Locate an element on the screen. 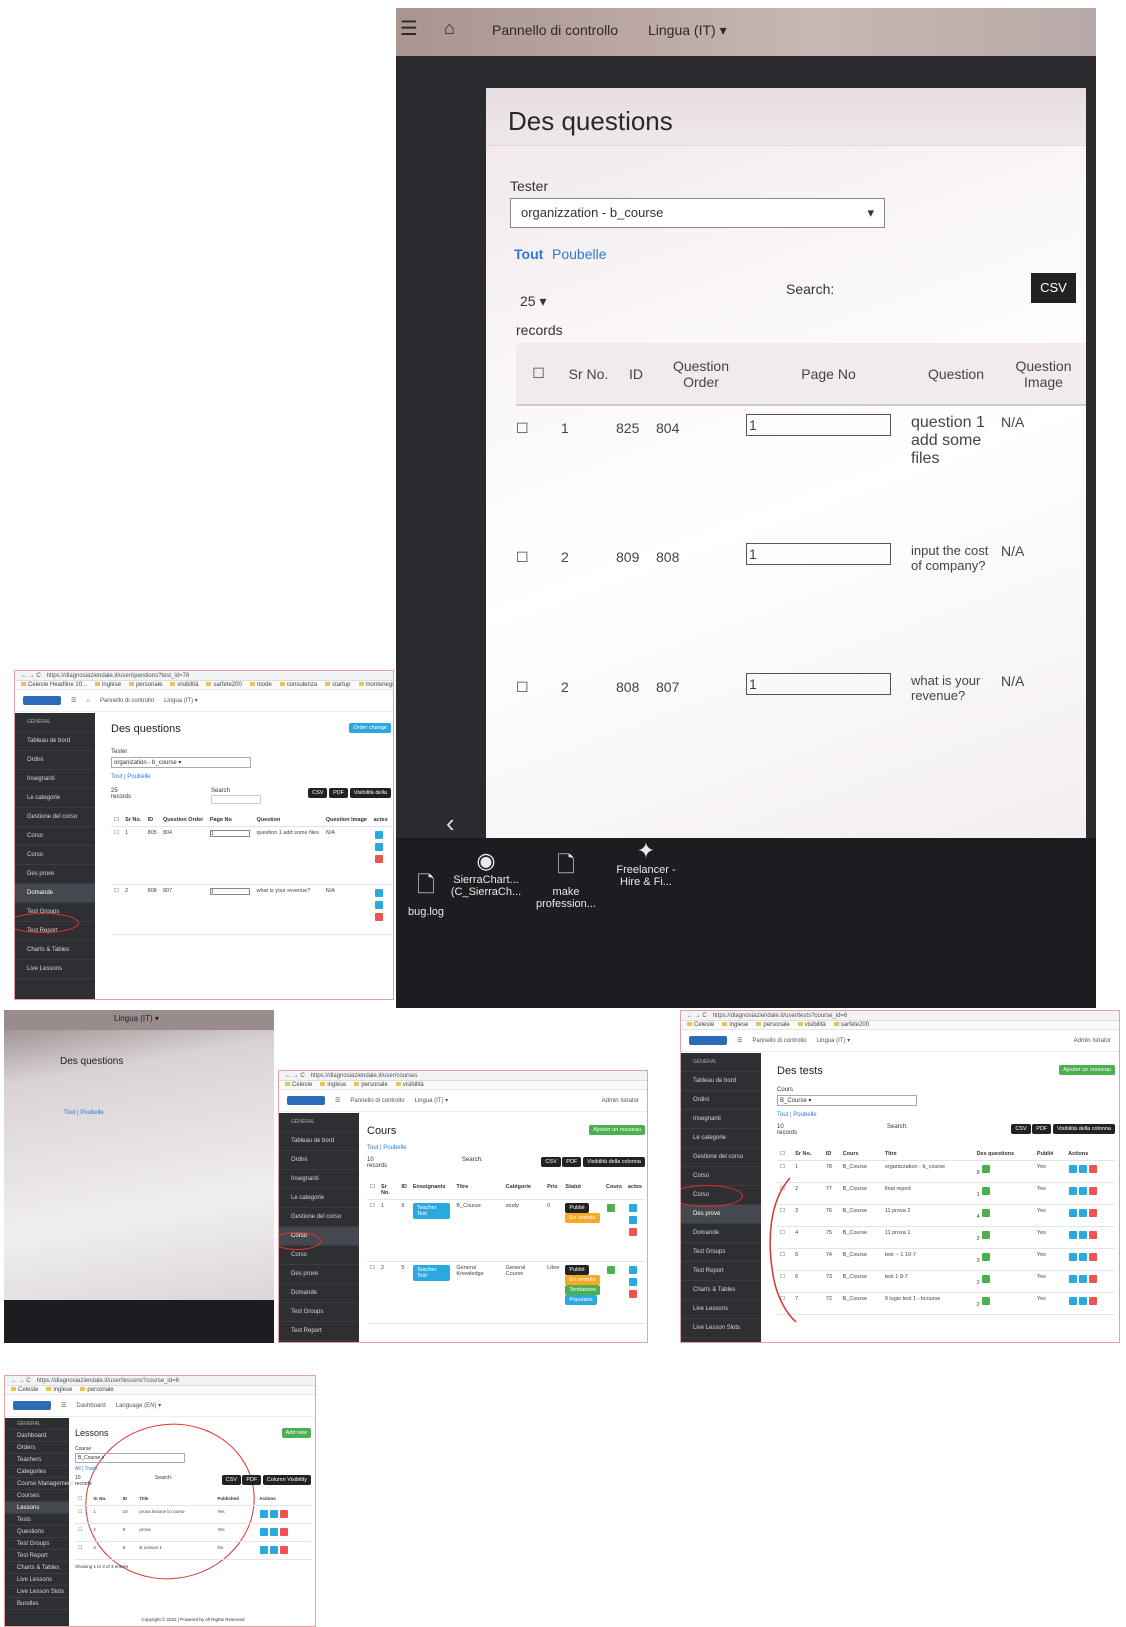 The width and height of the screenshot is (1126, 1627). course-select: B_Course ▾ is located at coordinates (130, 1458).